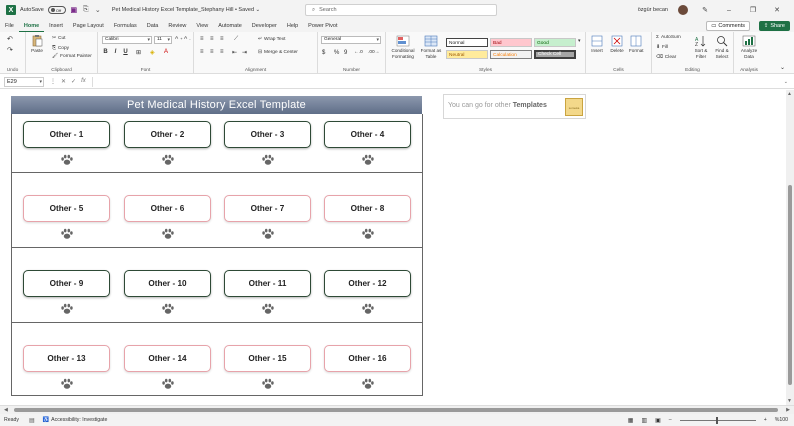 The width and height of the screenshot is (794, 426). What do you see at coordinates (729, 10) in the screenshot?
I see `minimize-button: –` at bounding box center [729, 10].